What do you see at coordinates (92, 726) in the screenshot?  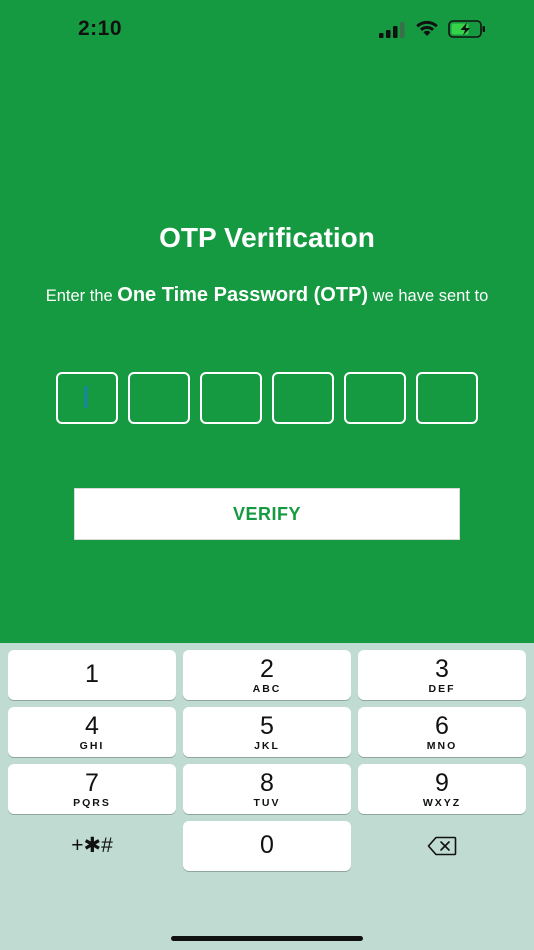 I see `key-digit: 4` at bounding box center [92, 726].